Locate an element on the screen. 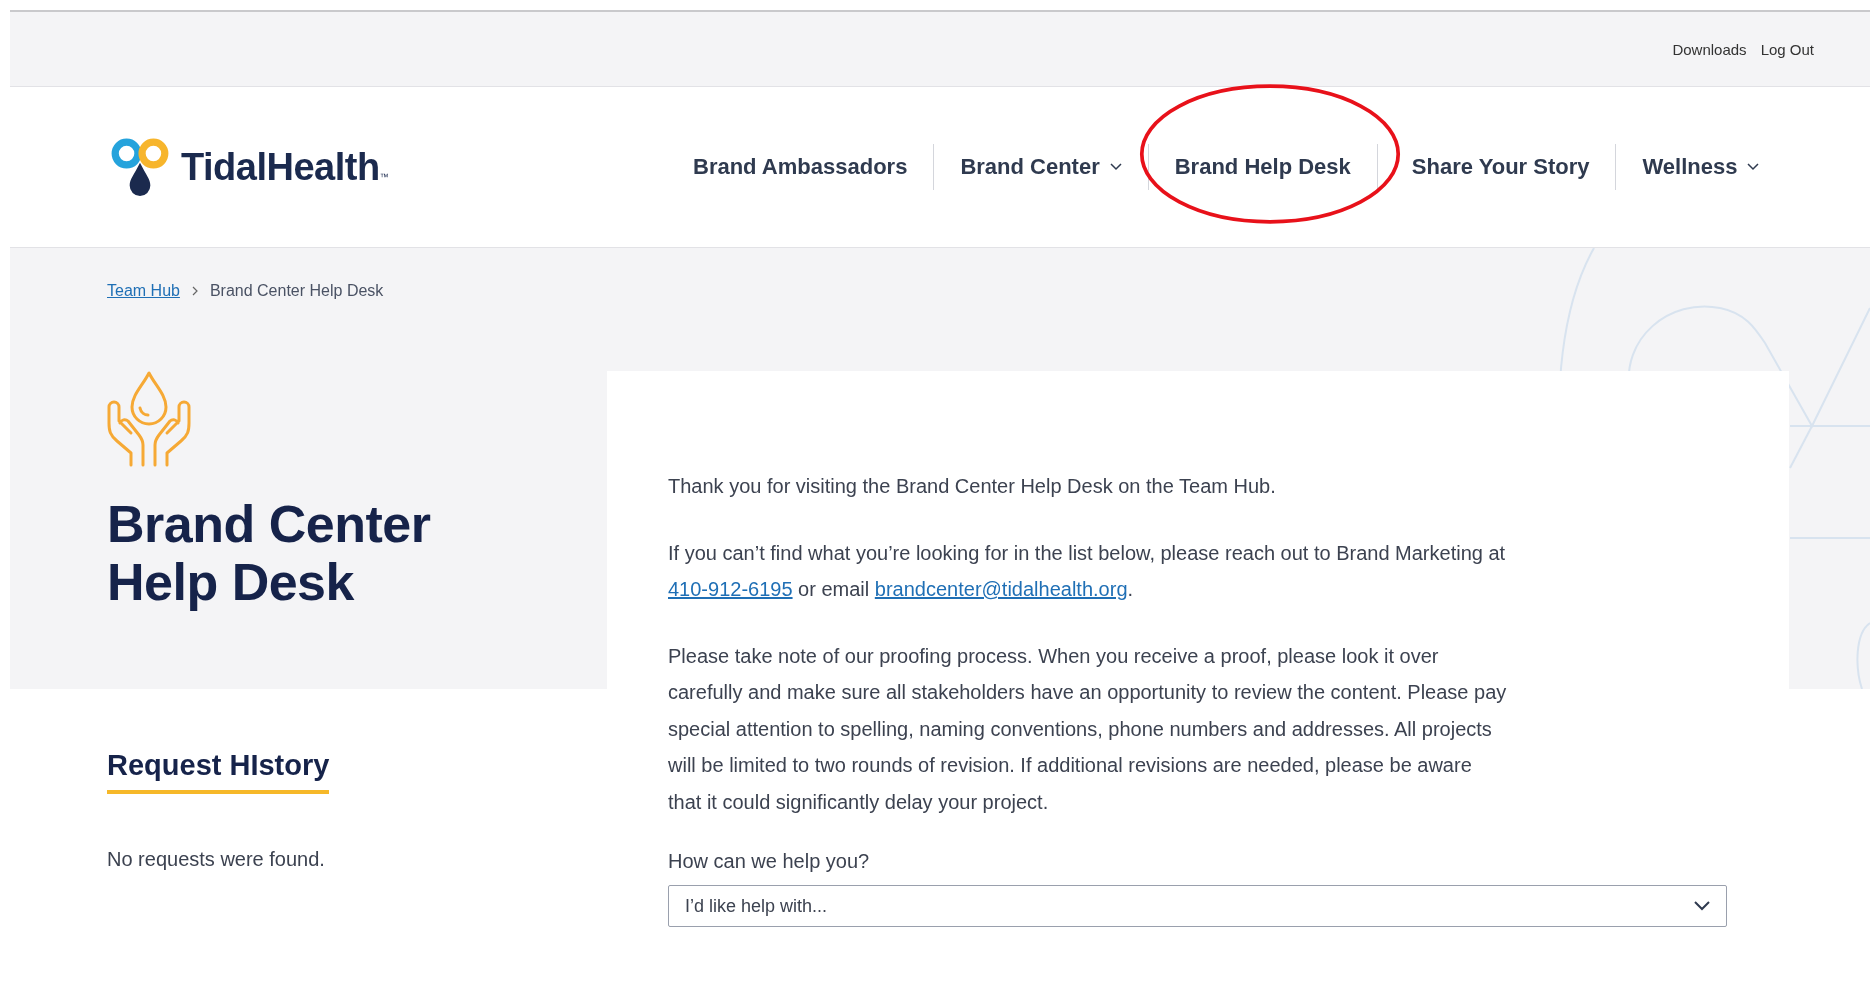 This screenshot has height=993, width=1870. phone-link: 410-912-6195 is located at coordinates (730, 589).